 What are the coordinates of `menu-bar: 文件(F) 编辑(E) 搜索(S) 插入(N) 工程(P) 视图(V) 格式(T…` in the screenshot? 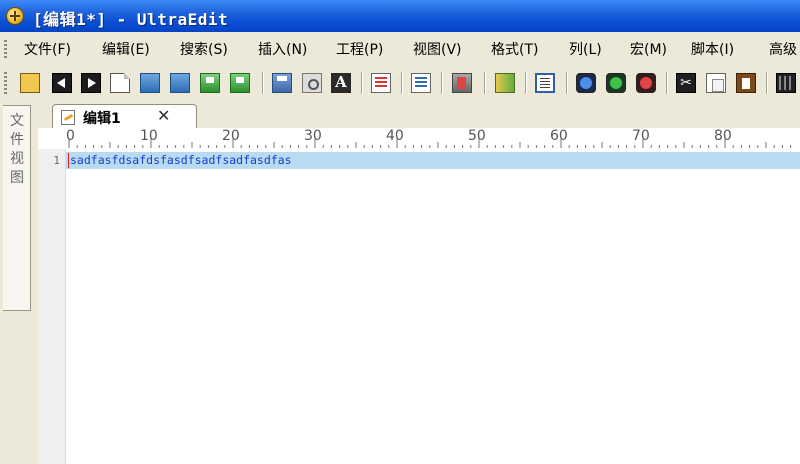 It's located at (400, 48).